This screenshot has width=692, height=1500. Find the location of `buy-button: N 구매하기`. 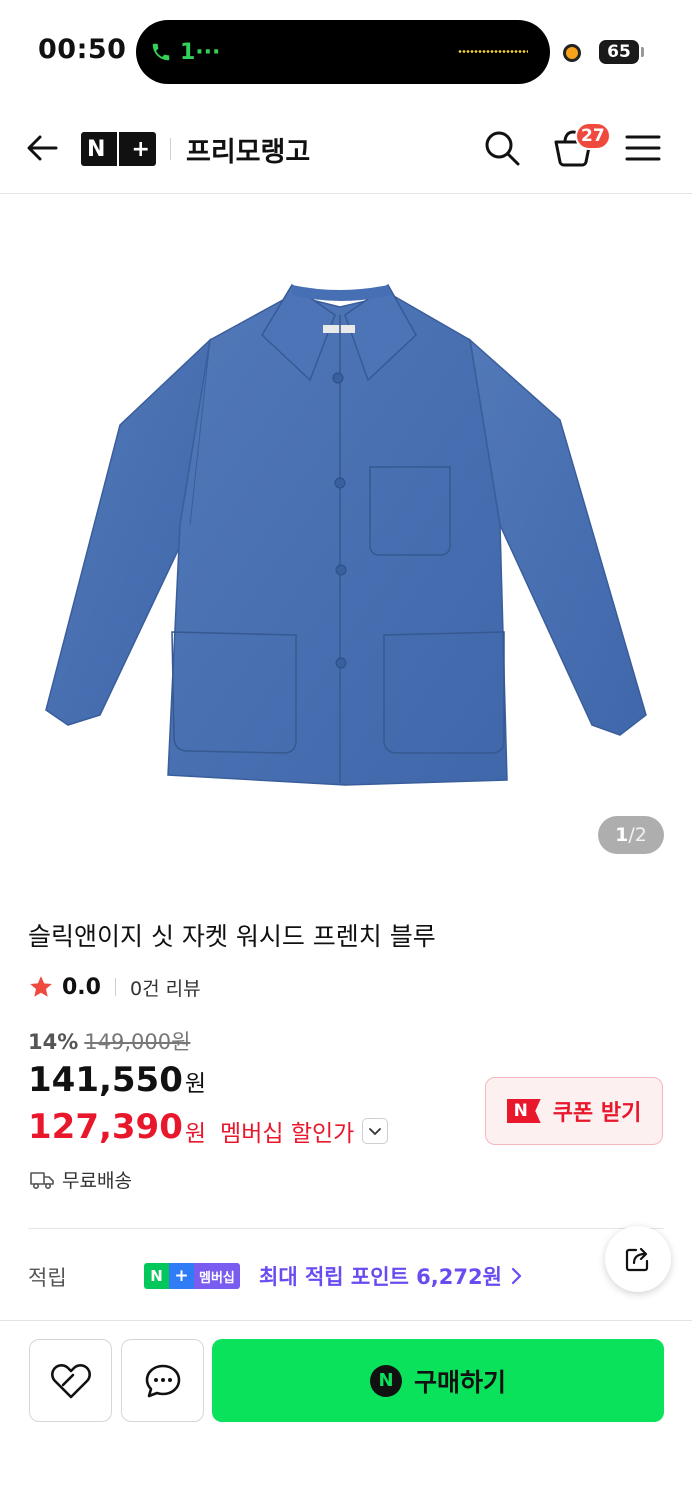

buy-button: N 구매하기 is located at coordinates (438, 1380).